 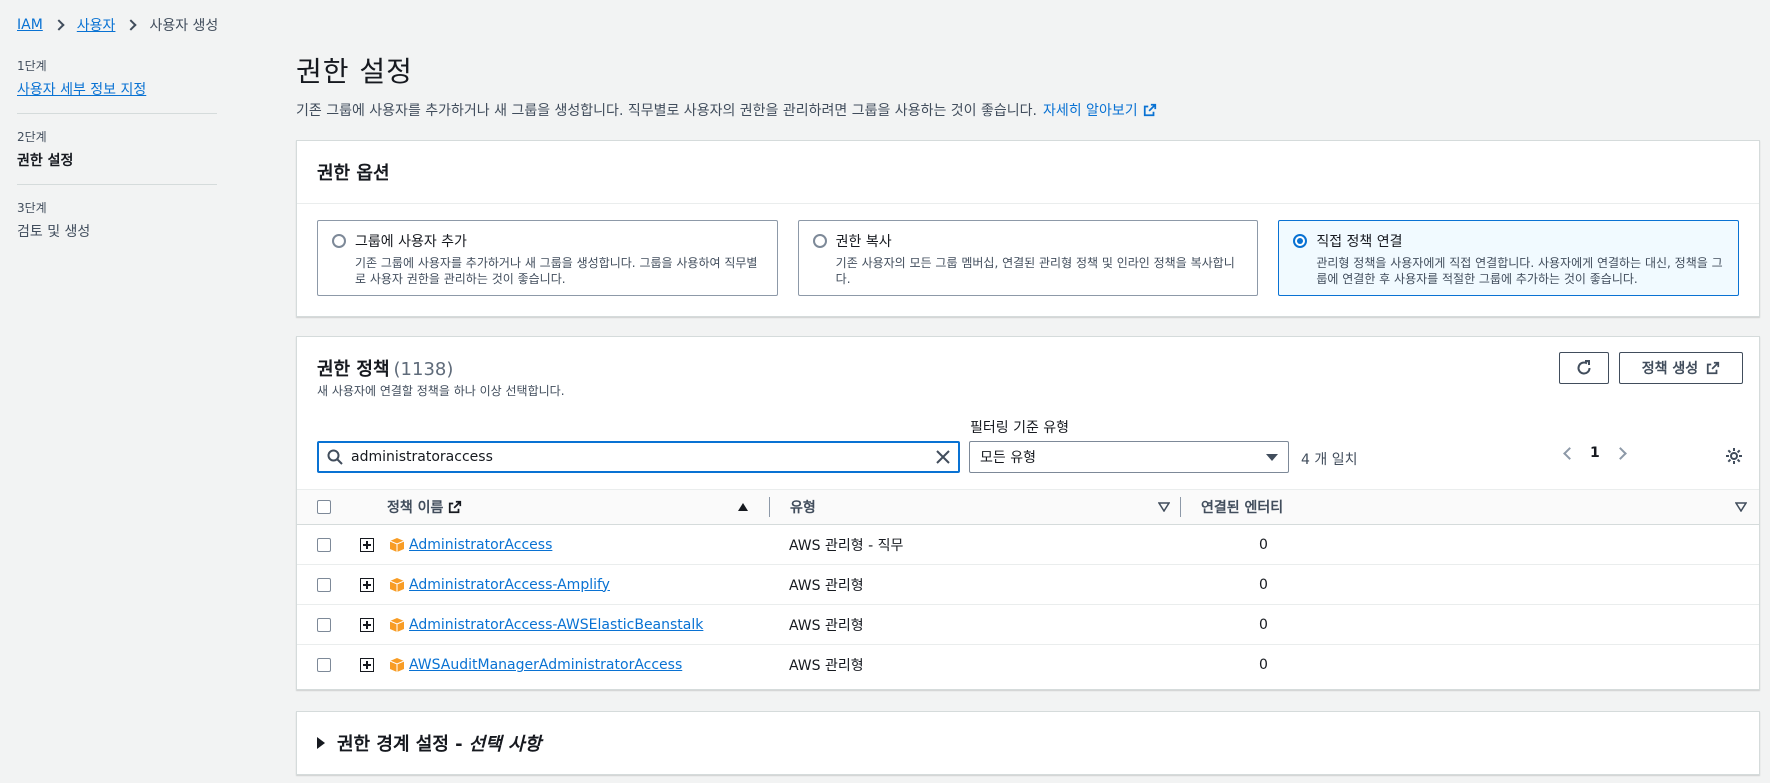 What do you see at coordinates (1020, 428) in the screenshot?
I see `filter-type-label: 필터링 기준 유형` at bounding box center [1020, 428].